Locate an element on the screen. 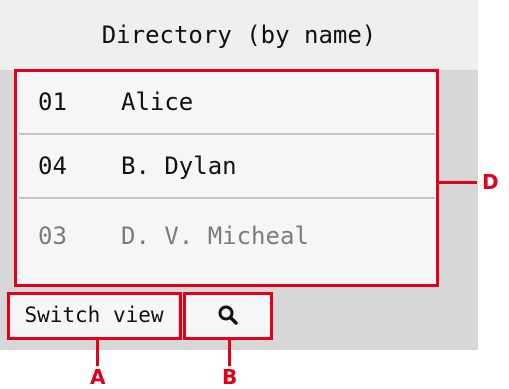  search-icon is located at coordinates (228, 315).